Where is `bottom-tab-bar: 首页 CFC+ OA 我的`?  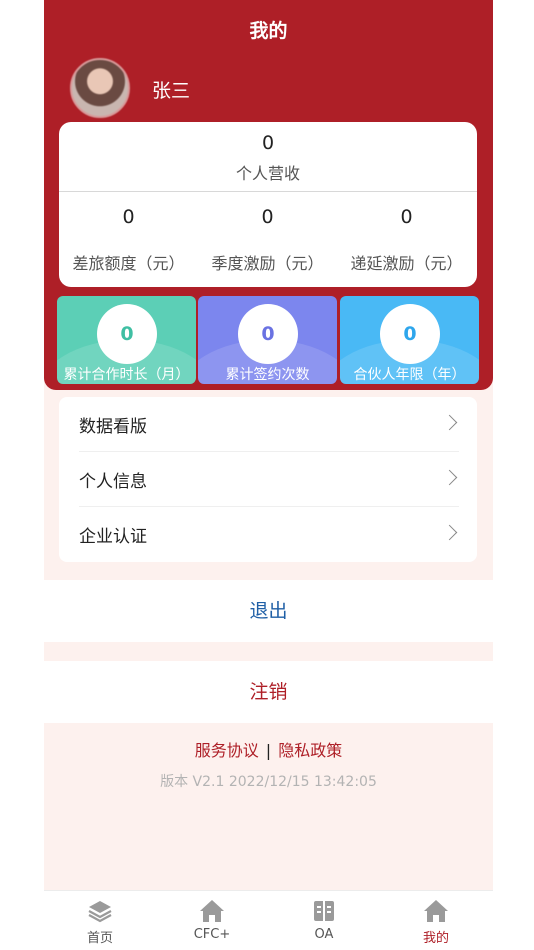 bottom-tab-bar: 首页 CFC+ OA 我的 is located at coordinates (268, 920).